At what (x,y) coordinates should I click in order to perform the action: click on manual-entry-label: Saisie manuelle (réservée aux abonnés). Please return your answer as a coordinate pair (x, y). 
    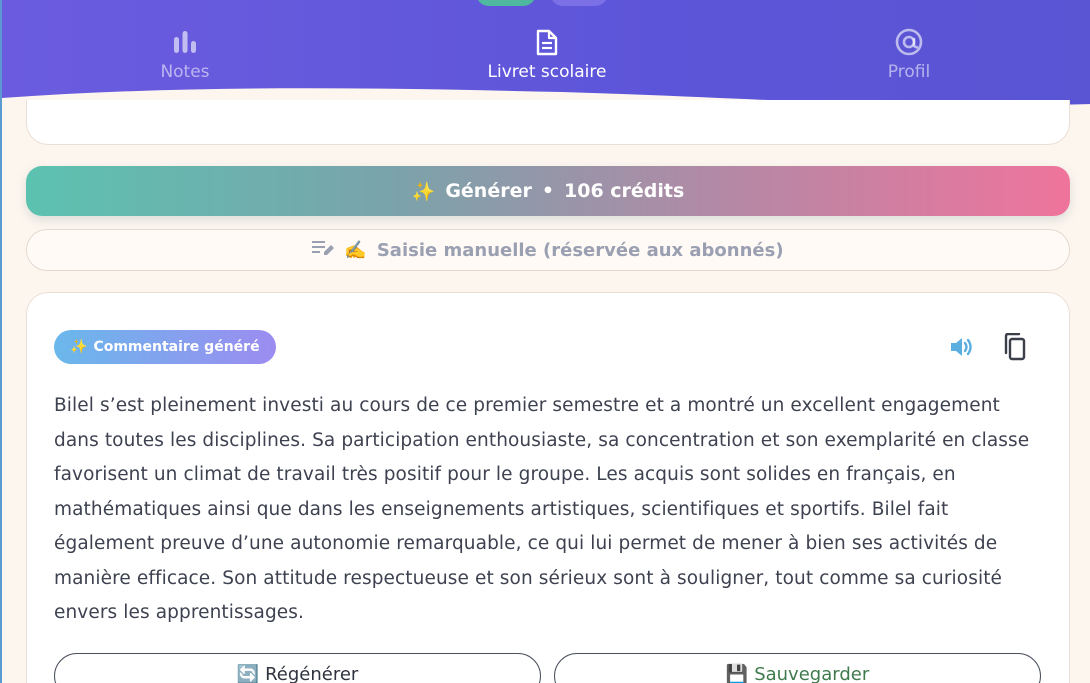
    Looking at the image, I should click on (580, 250).